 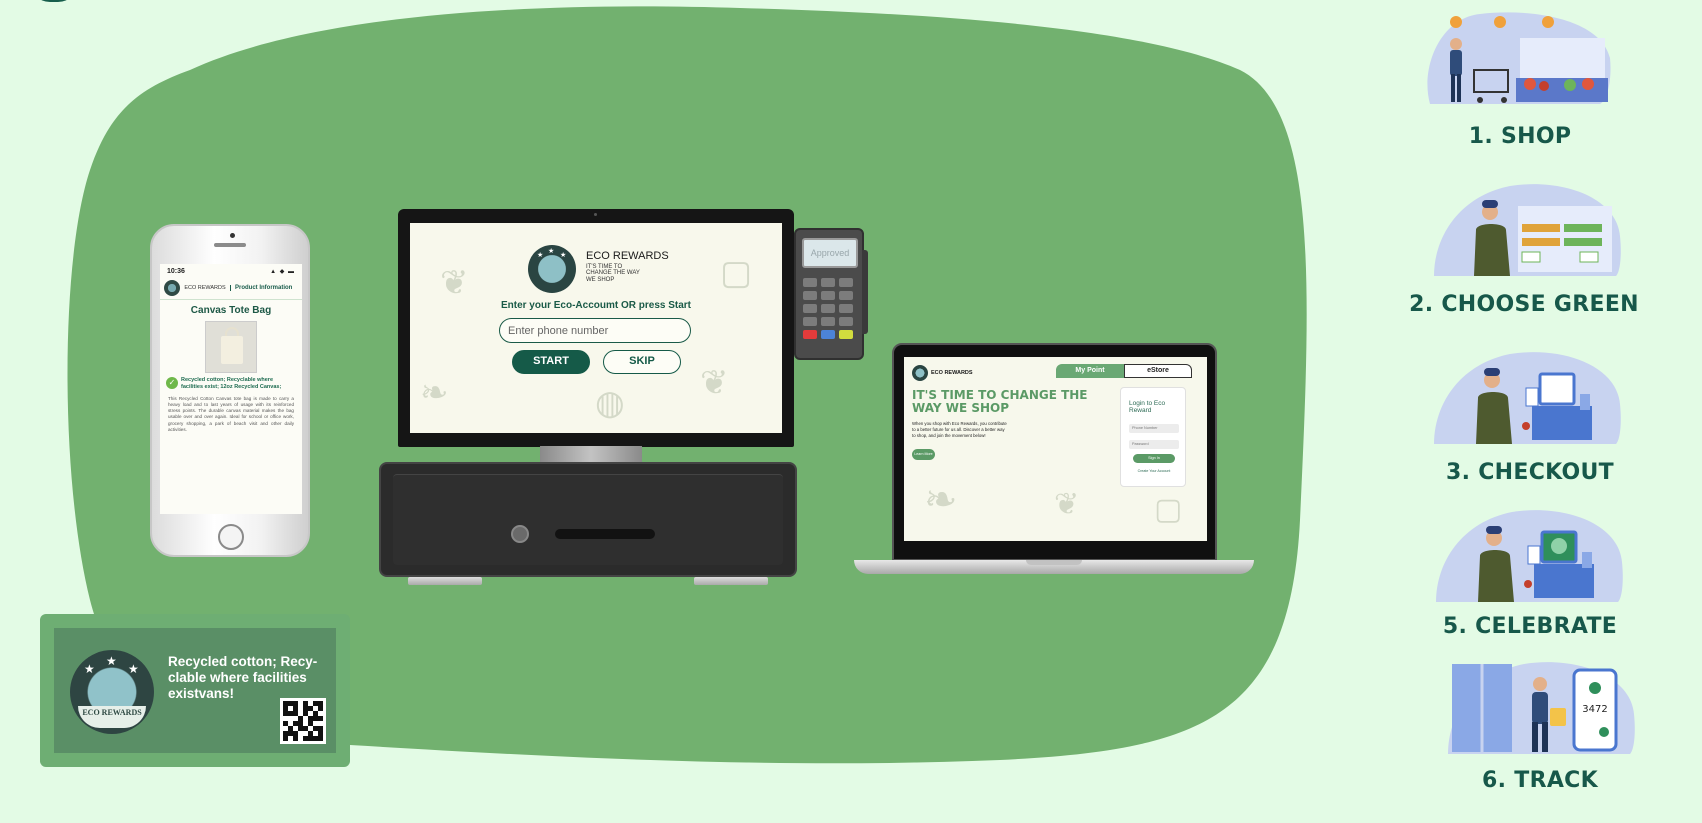 I want to click on terminal-status: Approved, so click(x=830, y=253).